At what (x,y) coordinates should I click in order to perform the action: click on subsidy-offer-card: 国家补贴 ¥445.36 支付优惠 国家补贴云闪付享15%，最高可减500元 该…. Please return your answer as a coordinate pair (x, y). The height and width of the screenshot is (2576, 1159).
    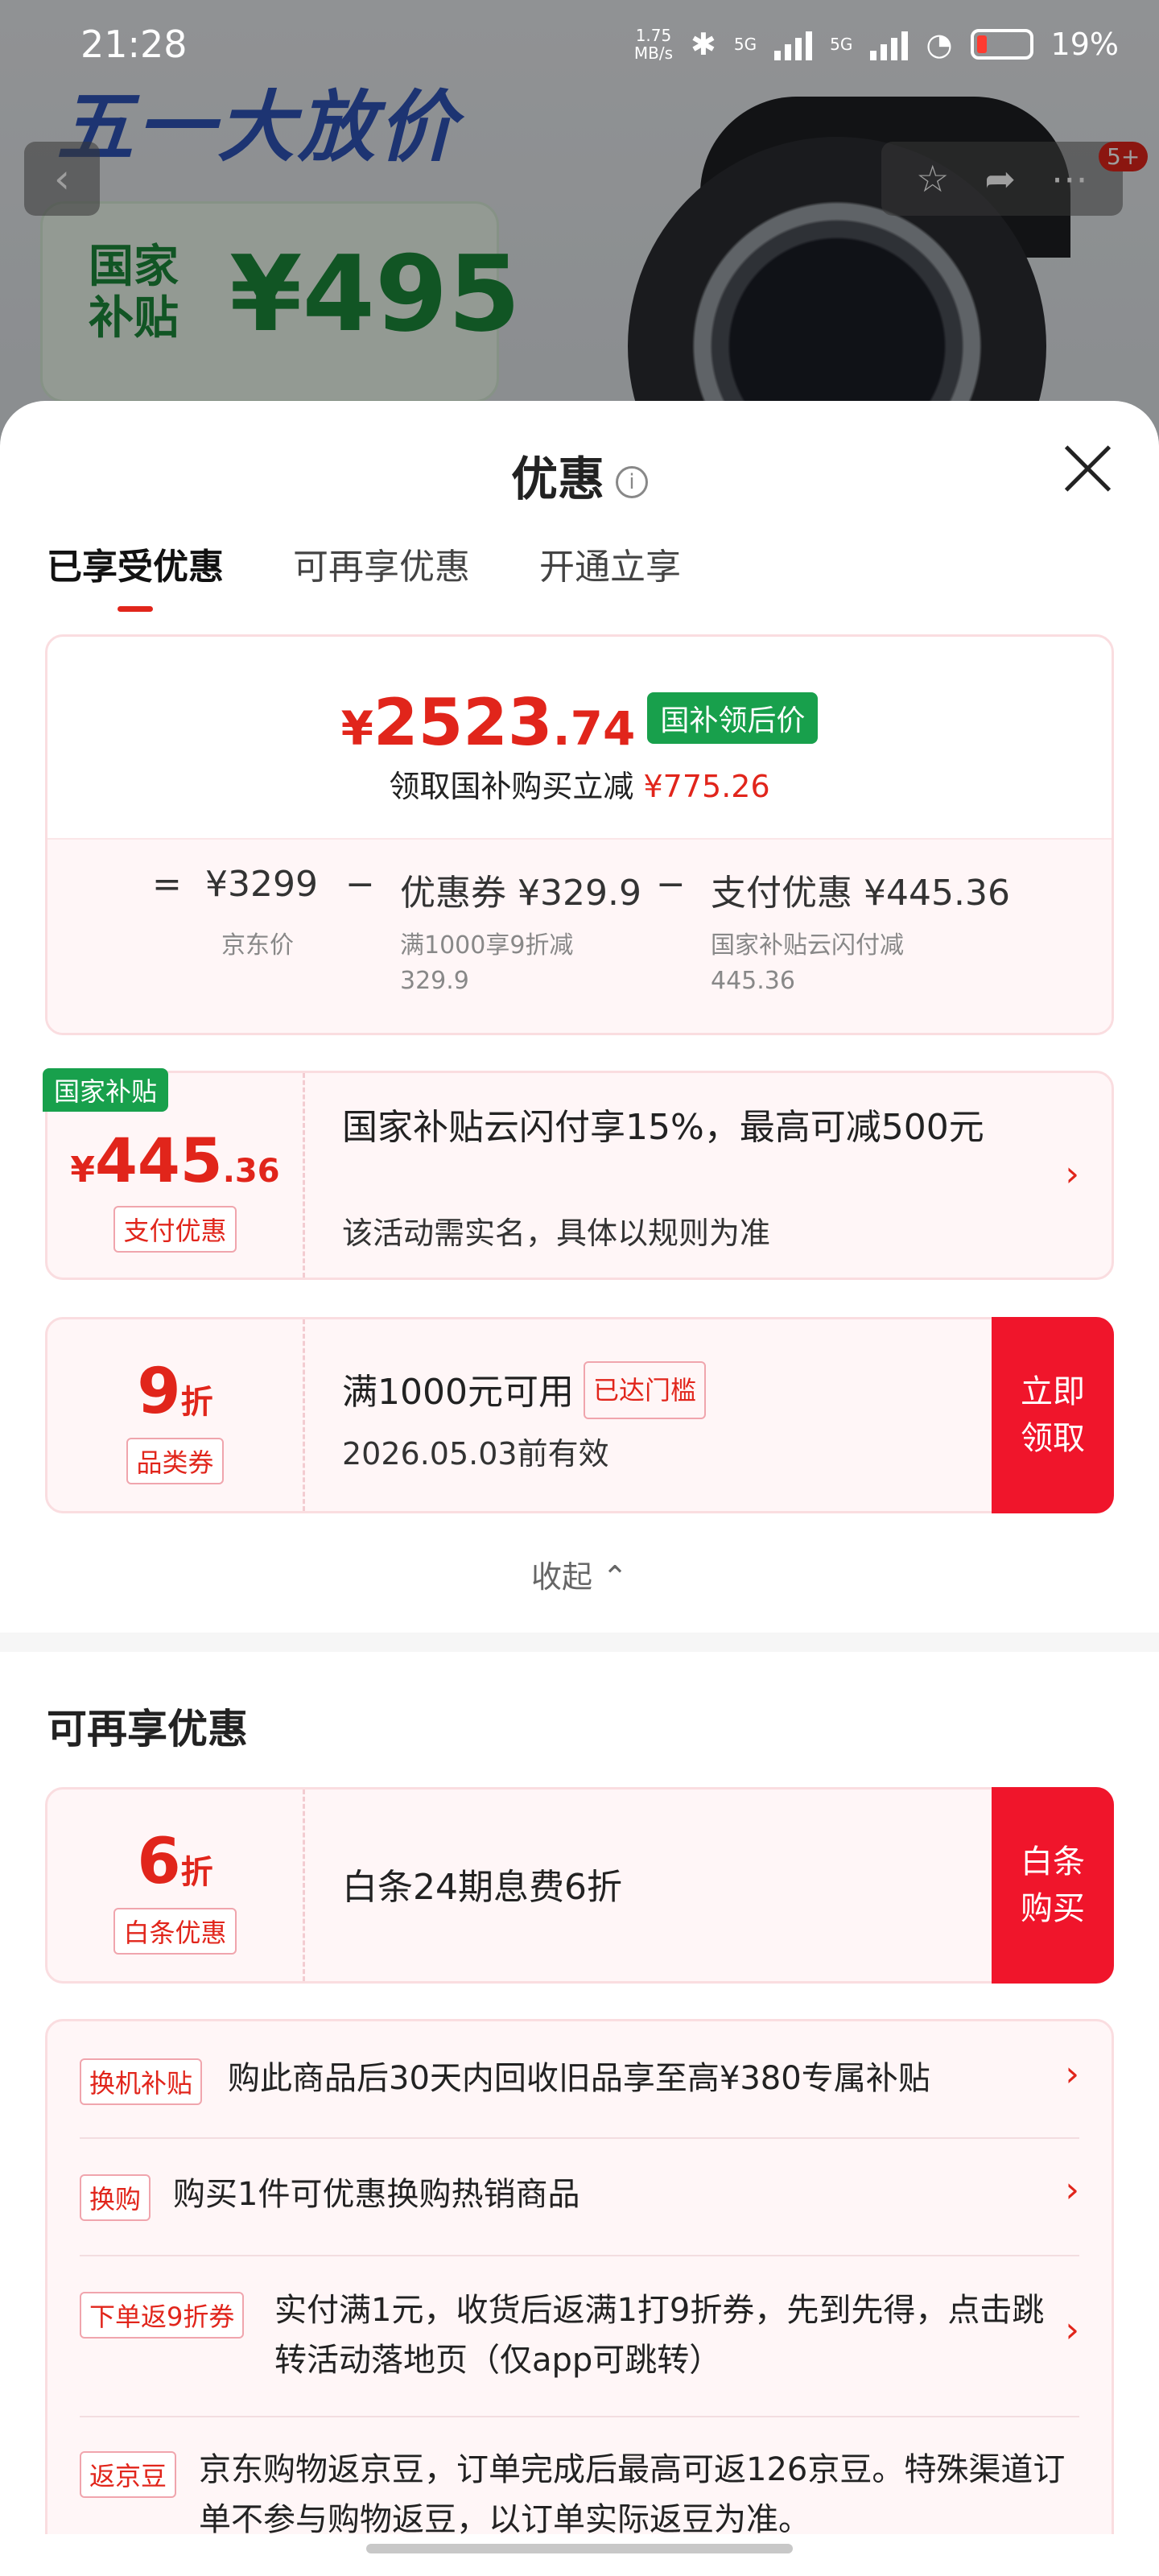
    Looking at the image, I should click on (578, 1174).